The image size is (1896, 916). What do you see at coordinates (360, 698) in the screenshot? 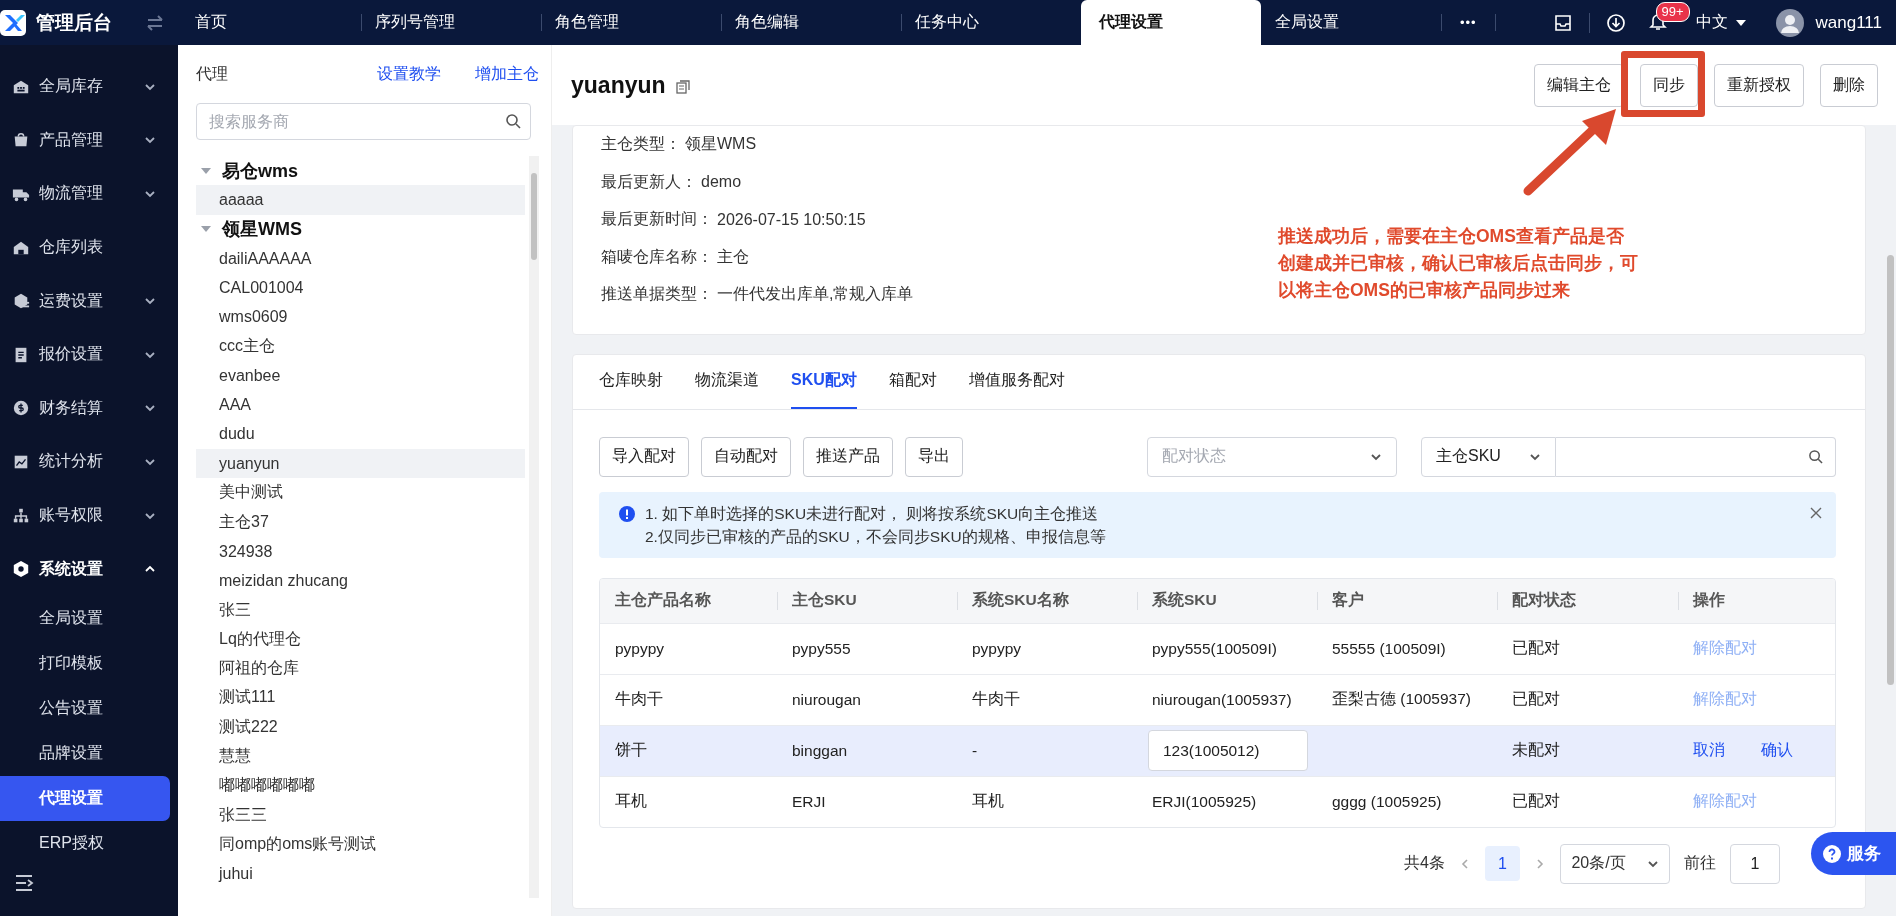
I see `tree-item: 测试111` at bounding box center [360, 698].